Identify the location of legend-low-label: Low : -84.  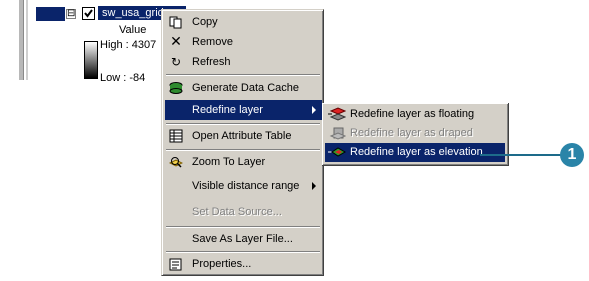
(123, 78).